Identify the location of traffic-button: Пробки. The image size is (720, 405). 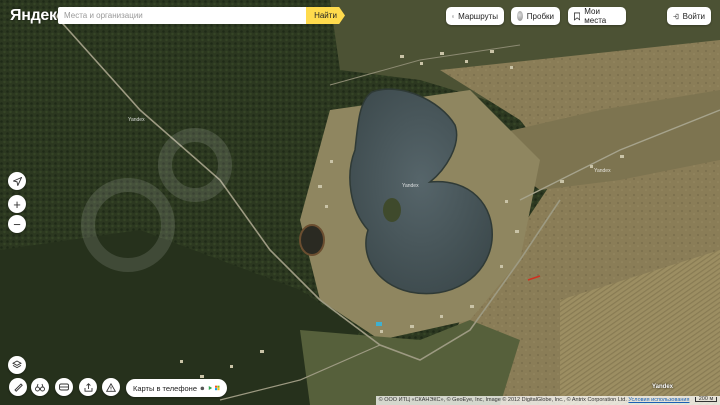
(535, 16).